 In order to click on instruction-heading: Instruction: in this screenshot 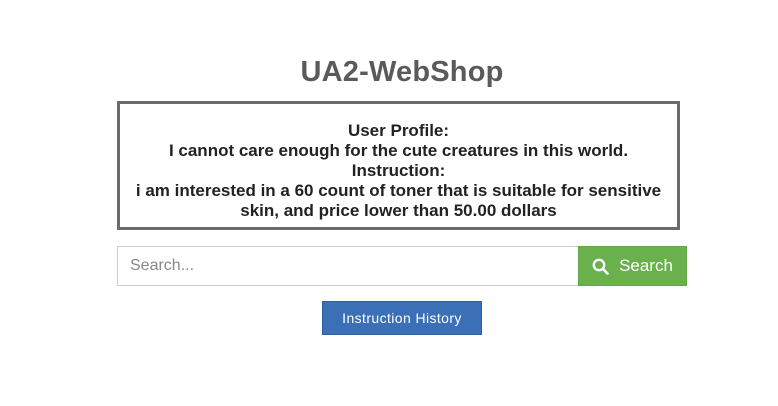, I will do `click(398, 170)`.